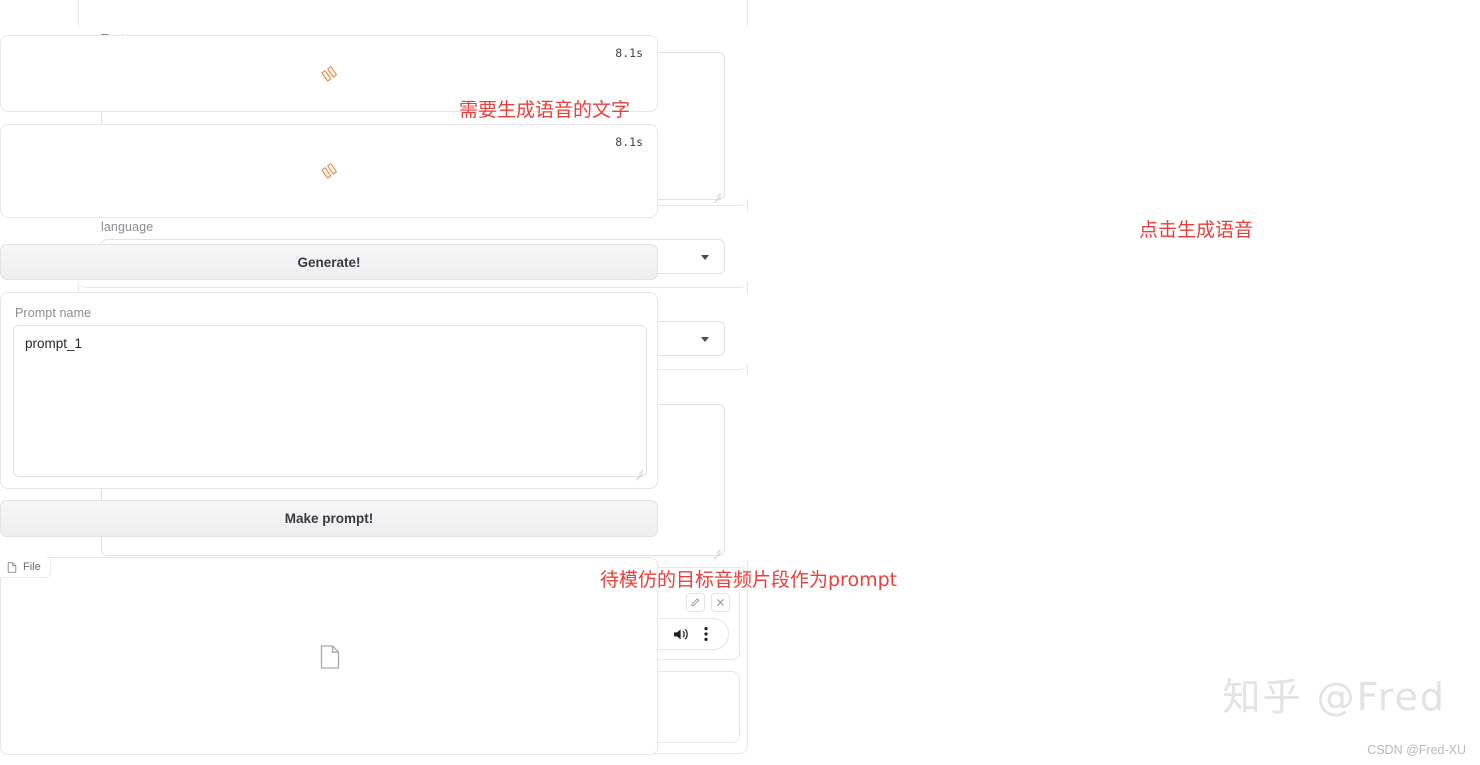 The height and width of the screenshot is (765, 1480). I want to click on prompt-name-label: Prompt name, so click(53, 313).